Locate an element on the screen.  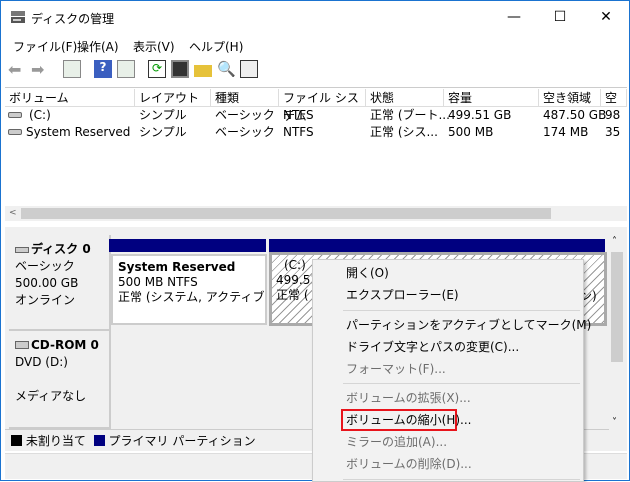
title-bar: ディスクの管理 — ☐ ✕ is located at coordinates (315, 17).